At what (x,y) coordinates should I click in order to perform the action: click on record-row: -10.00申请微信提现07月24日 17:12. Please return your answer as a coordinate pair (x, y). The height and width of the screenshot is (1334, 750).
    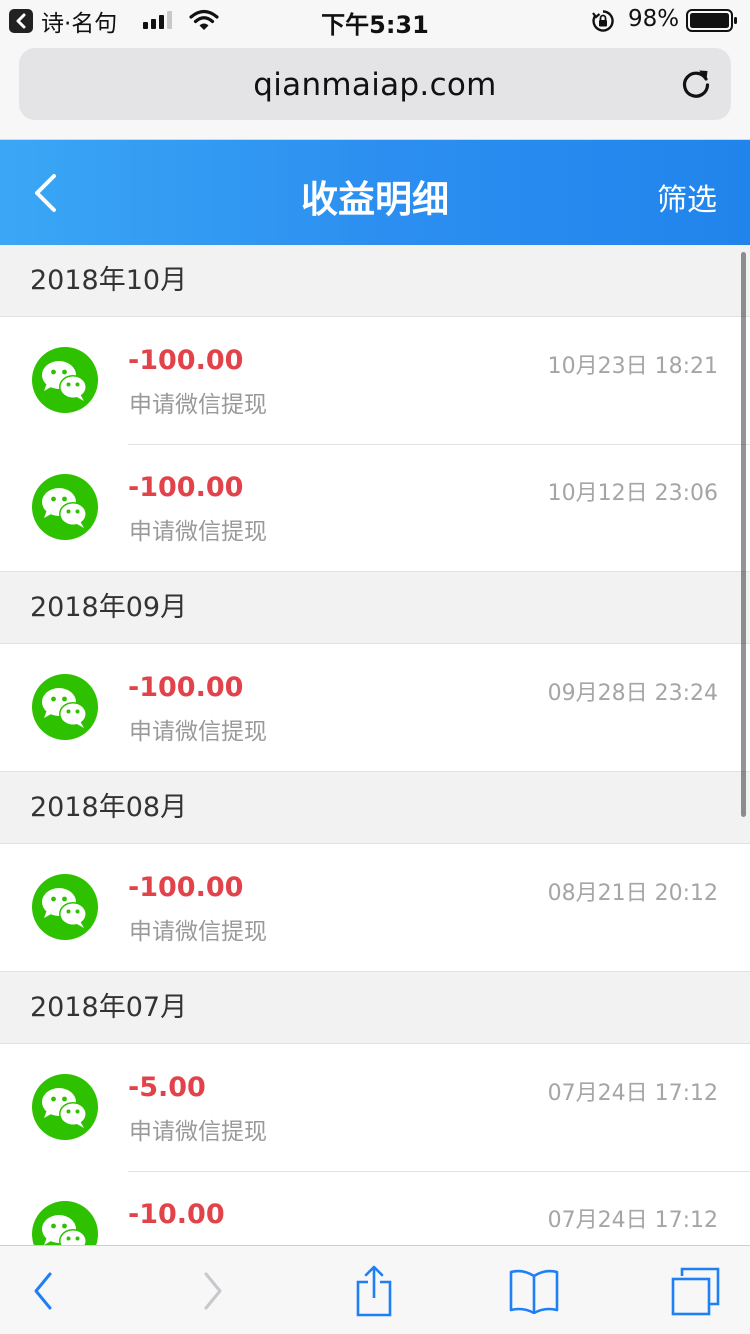
    Looking at the image, I should click on (375, 1208).